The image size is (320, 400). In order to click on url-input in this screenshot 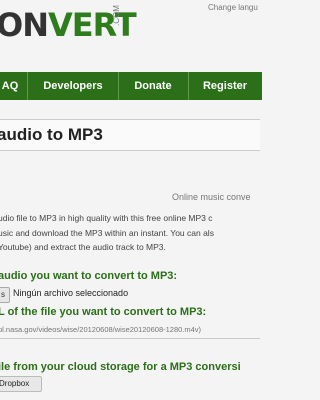, I will do `click(130, 329)`.